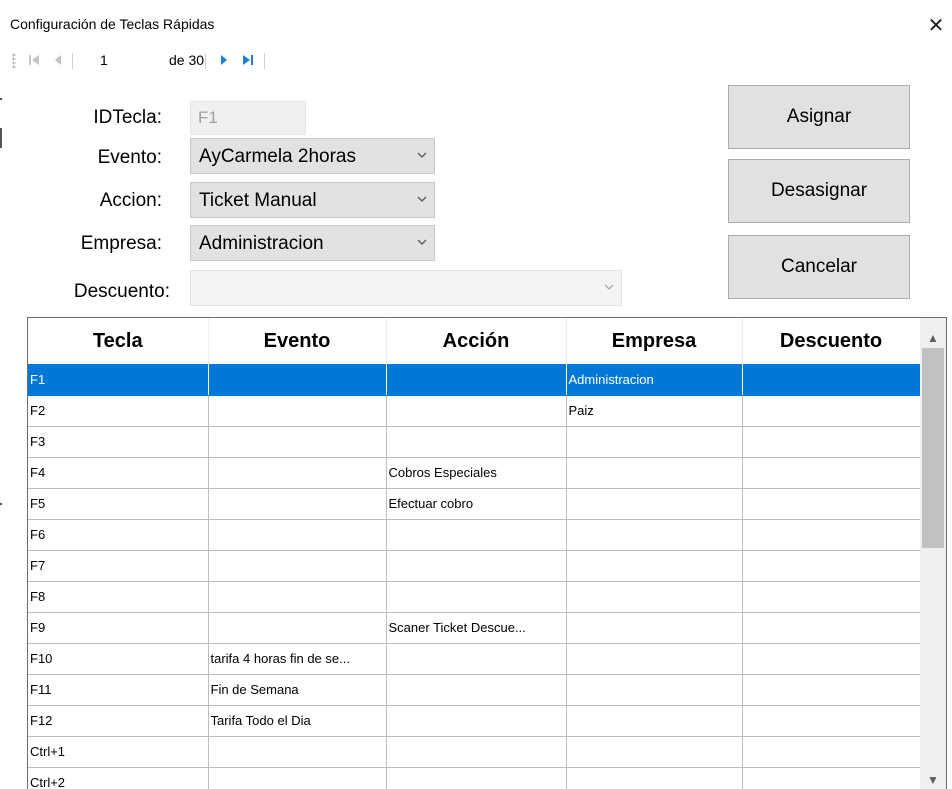 The height and width of the screenshot is (789, 952). I want to click on table-cell: Ctrl+1, so click(118, 752).